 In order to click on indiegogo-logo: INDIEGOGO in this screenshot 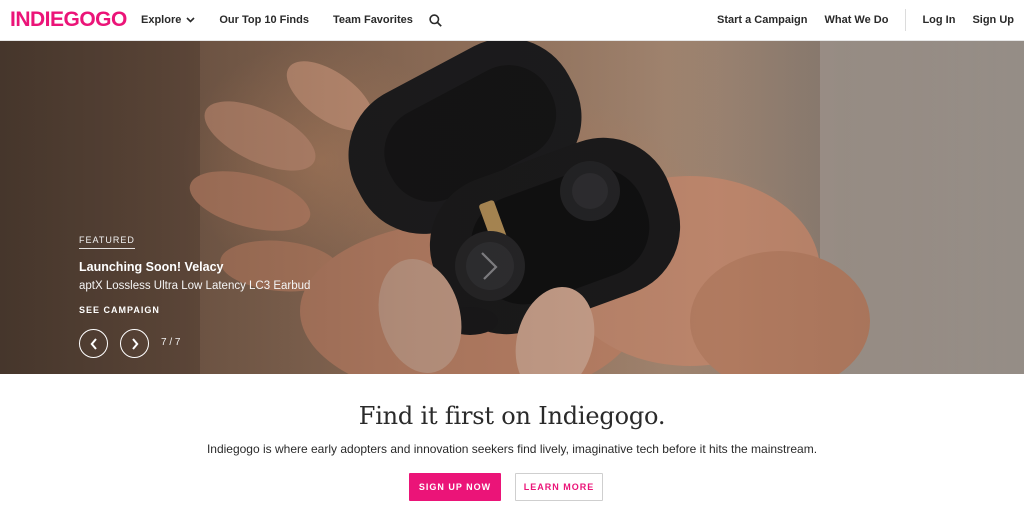, I will do `click(68, 20)`.